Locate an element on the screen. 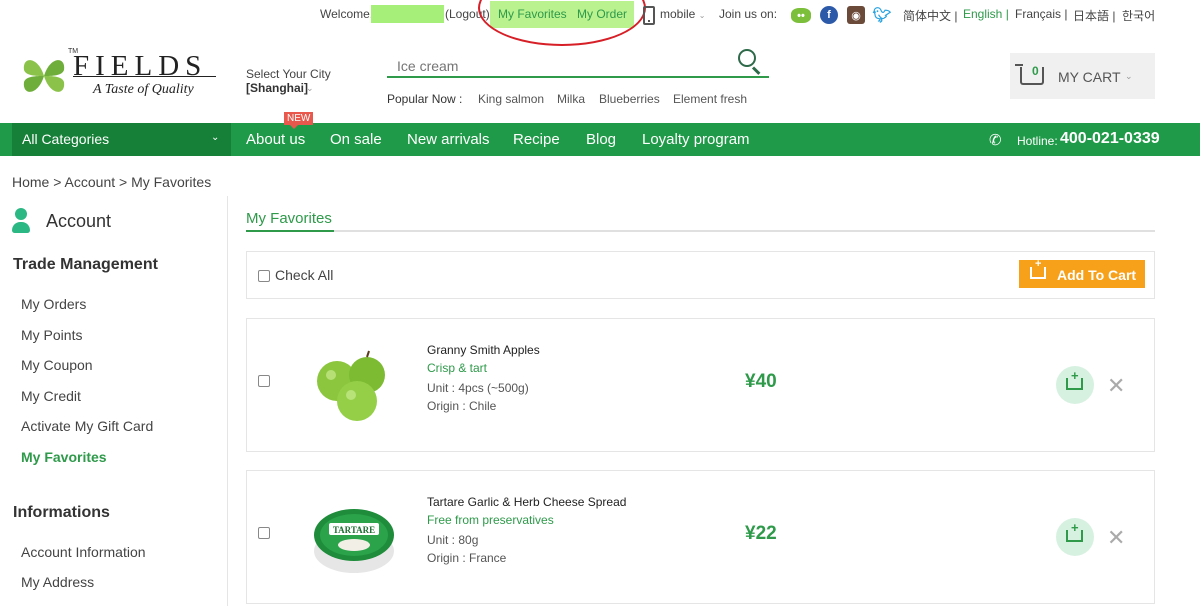  logo-divider is located at coordinates (144, 76).